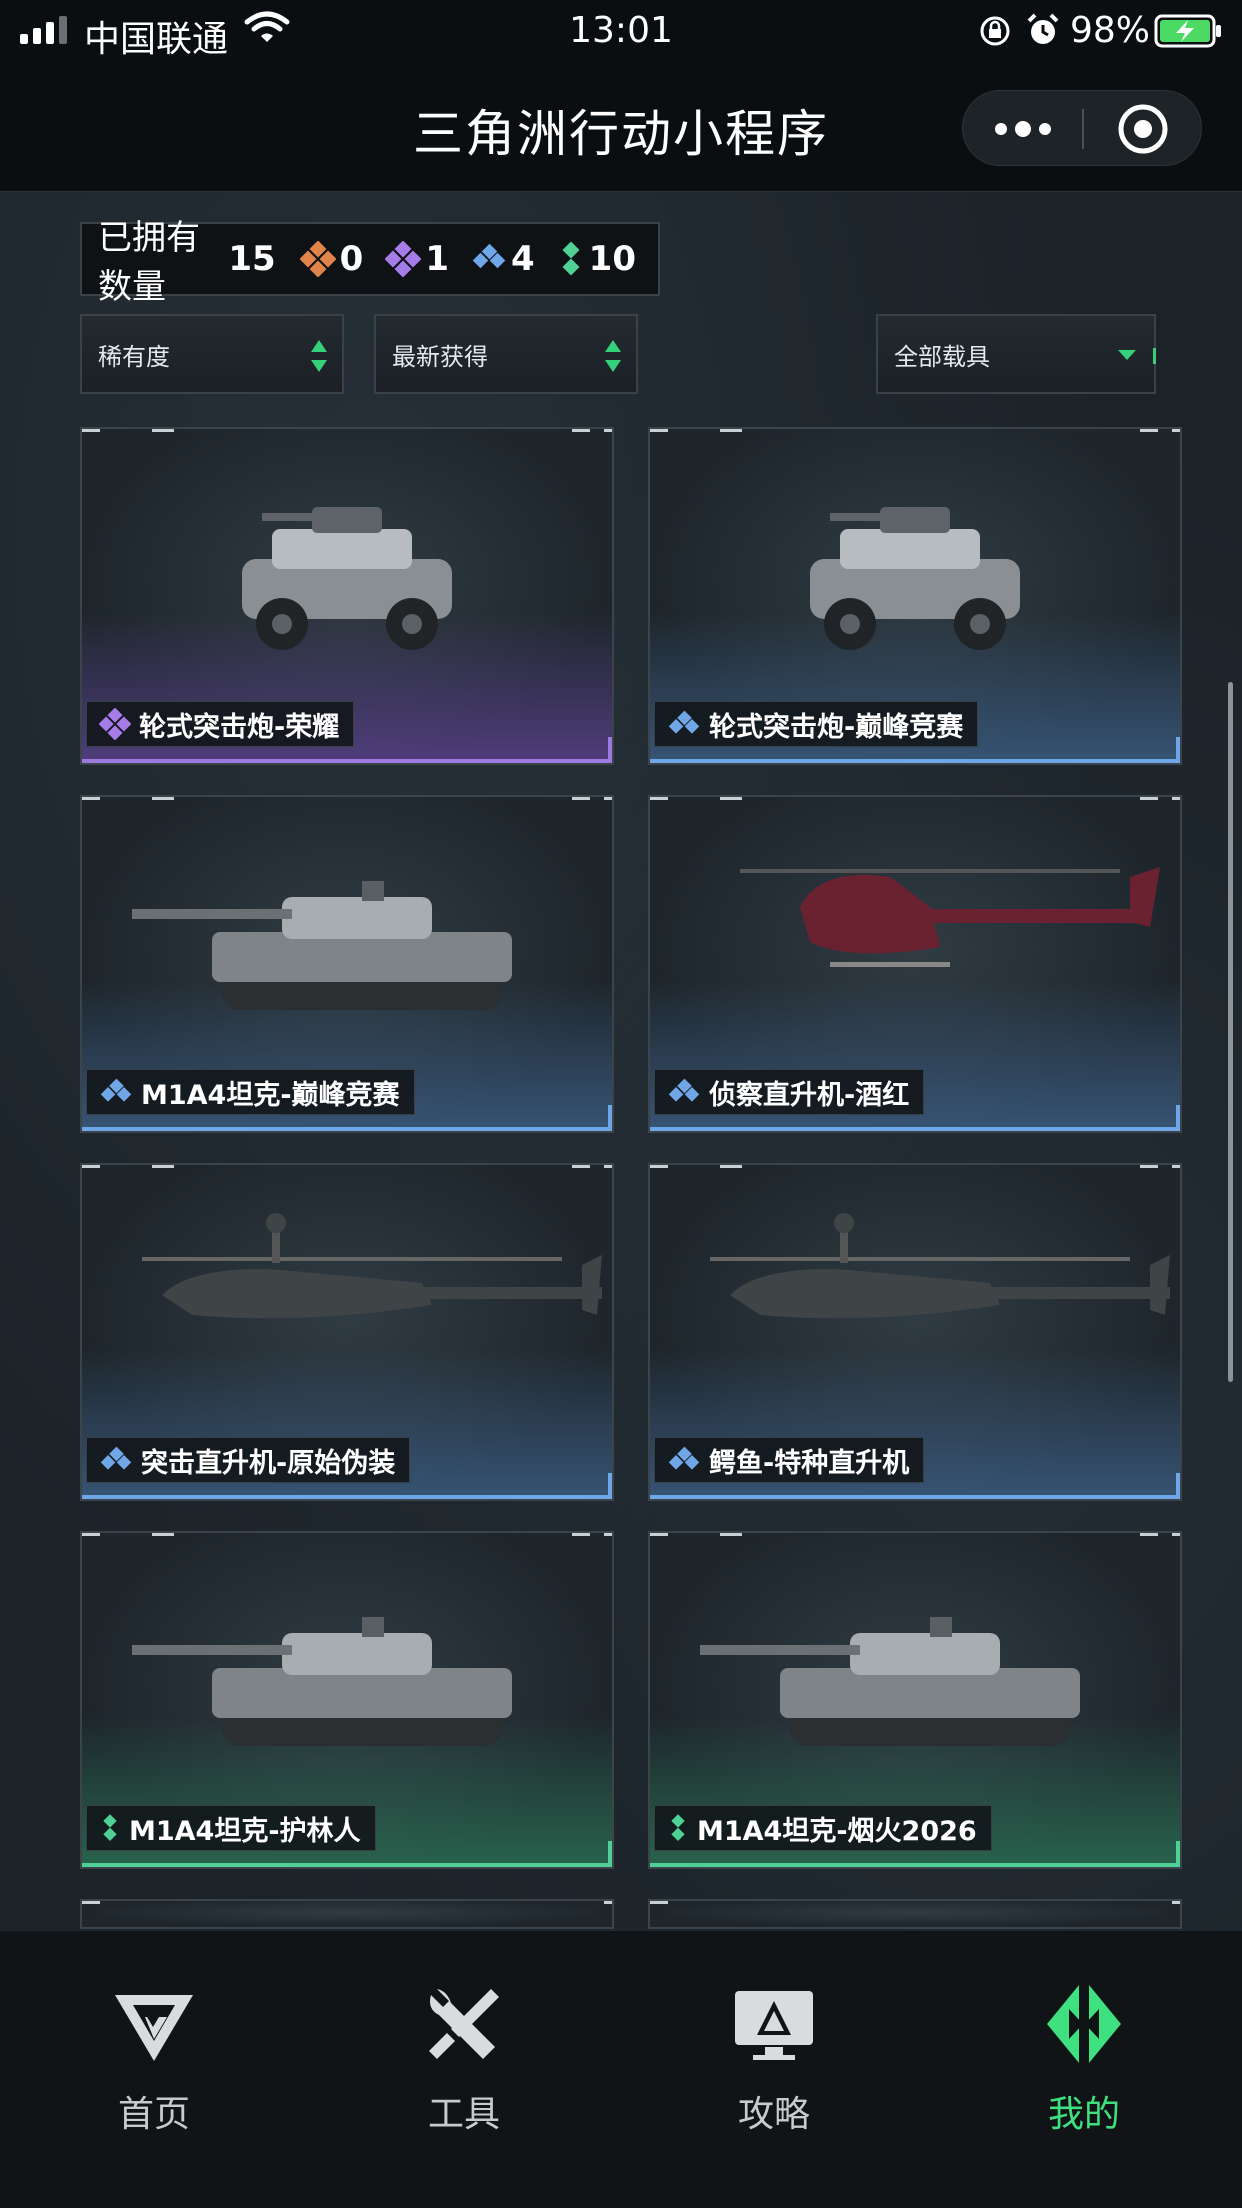  What do you see at coordinates (463, 2114) in the screenshot?
I see `tab-tools-label: 工具` at bounding box center [463, 2114].